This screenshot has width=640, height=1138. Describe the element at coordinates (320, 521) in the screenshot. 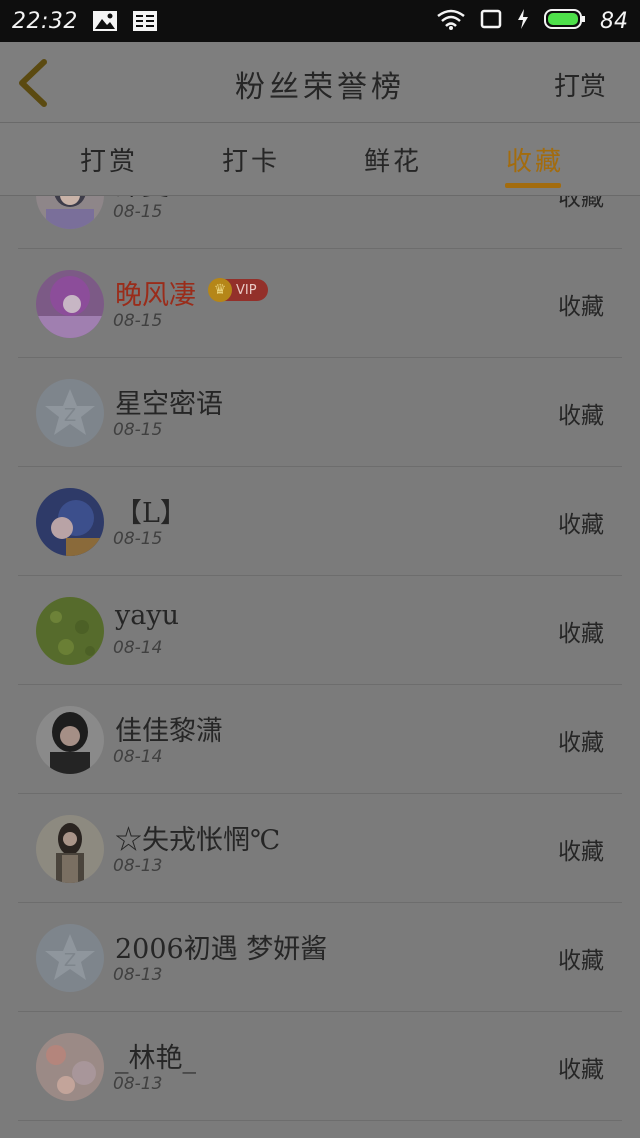

I see `list-item: 【L】 08-15 收藏` at that location.